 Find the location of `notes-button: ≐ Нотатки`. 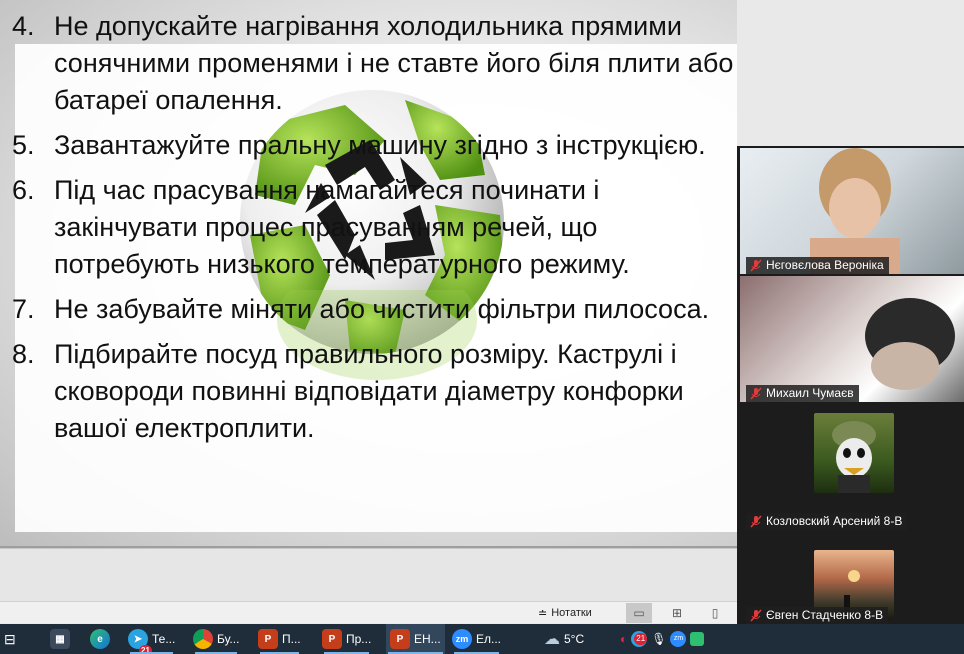

notes-button: ≐ Нотатки is located at coordinates (565, 613).